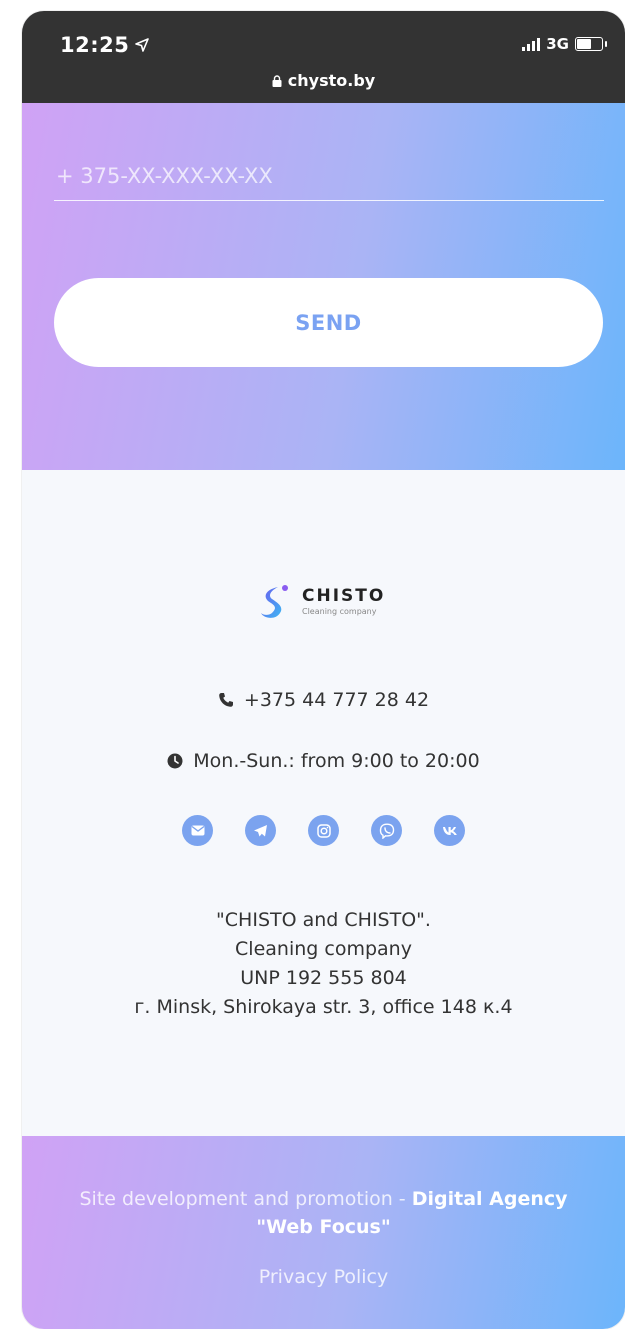  I want to click on address-line: UNP 192 555 804, so click(323, 978).